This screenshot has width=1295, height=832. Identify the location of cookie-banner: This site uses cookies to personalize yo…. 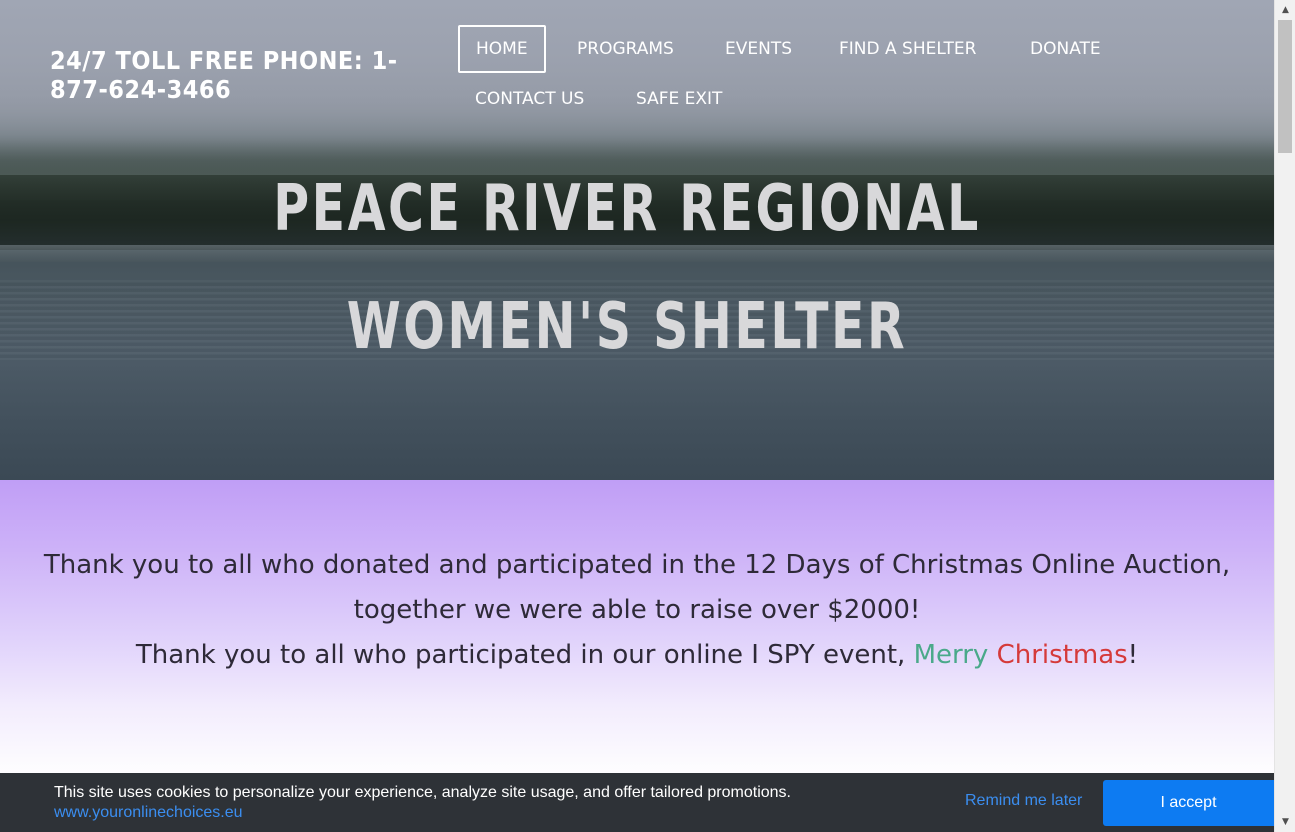
(637, 802).